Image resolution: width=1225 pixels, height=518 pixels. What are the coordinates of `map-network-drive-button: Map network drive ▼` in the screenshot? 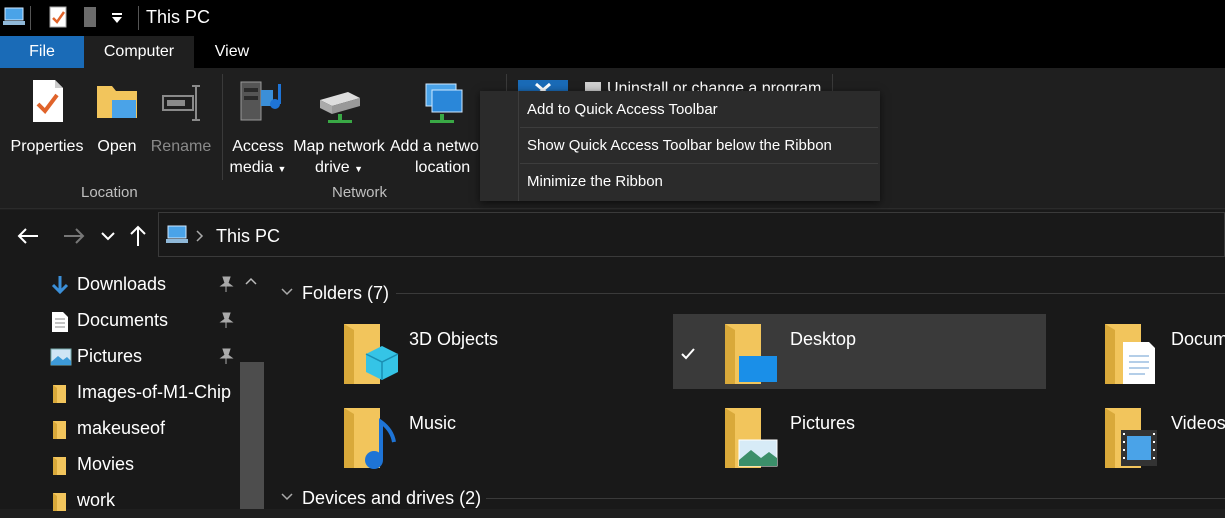 It's located at (339, 129).